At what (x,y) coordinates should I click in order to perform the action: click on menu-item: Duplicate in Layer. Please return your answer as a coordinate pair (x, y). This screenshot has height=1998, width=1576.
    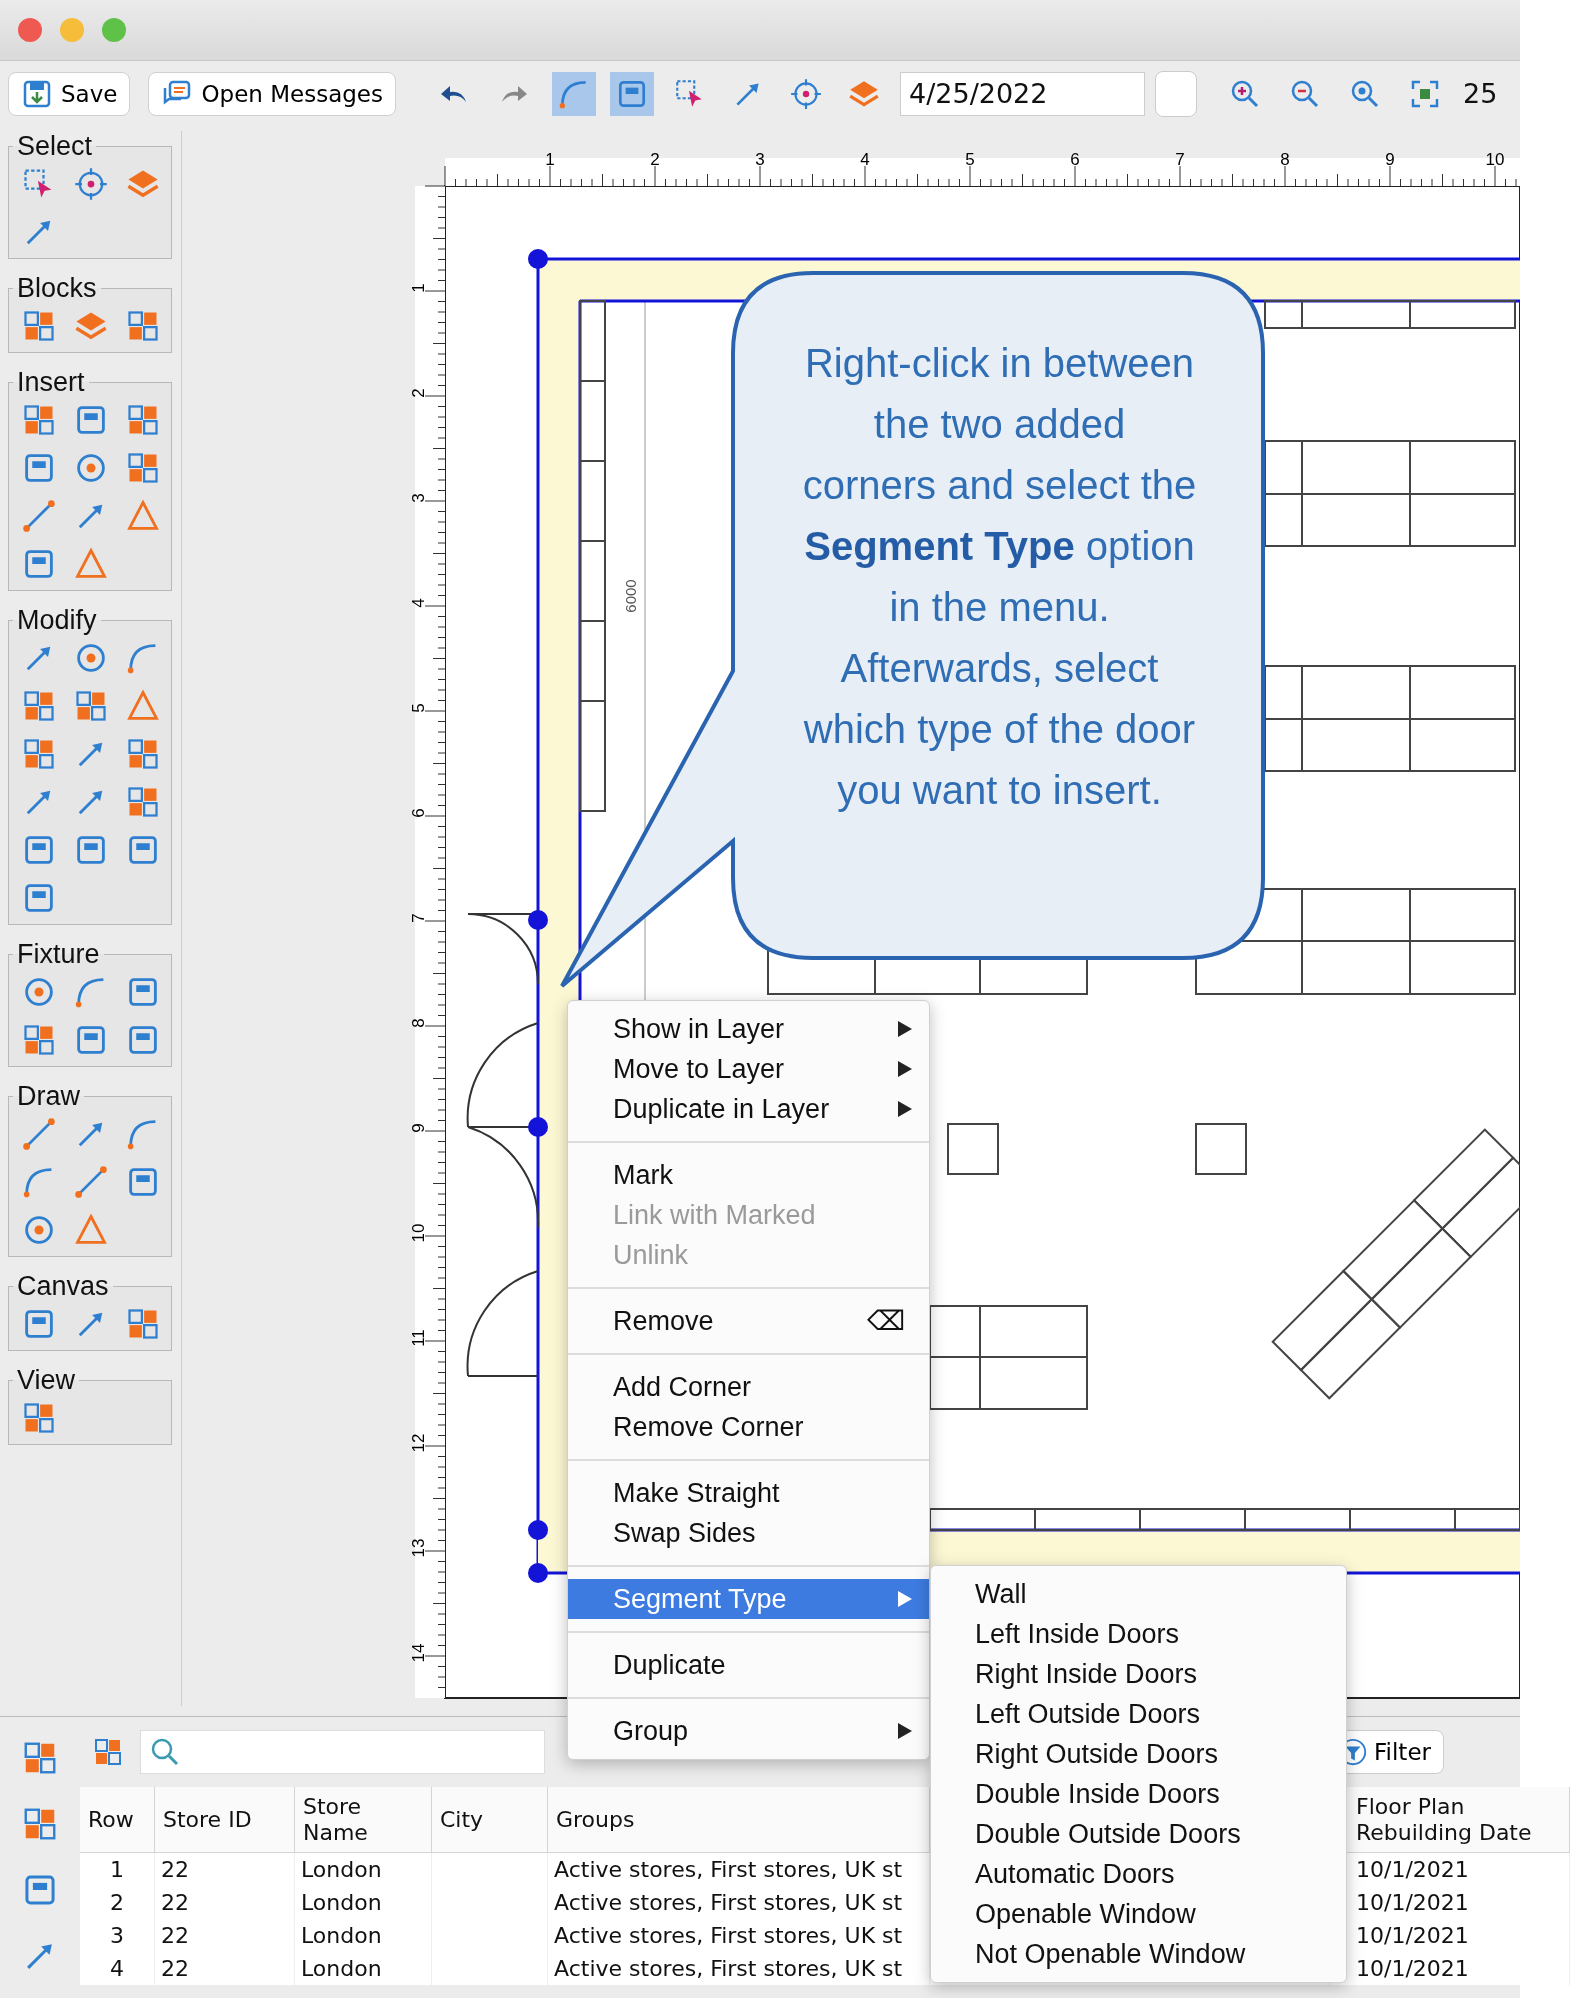
    Looking at the image, I should click on (748, 1109).